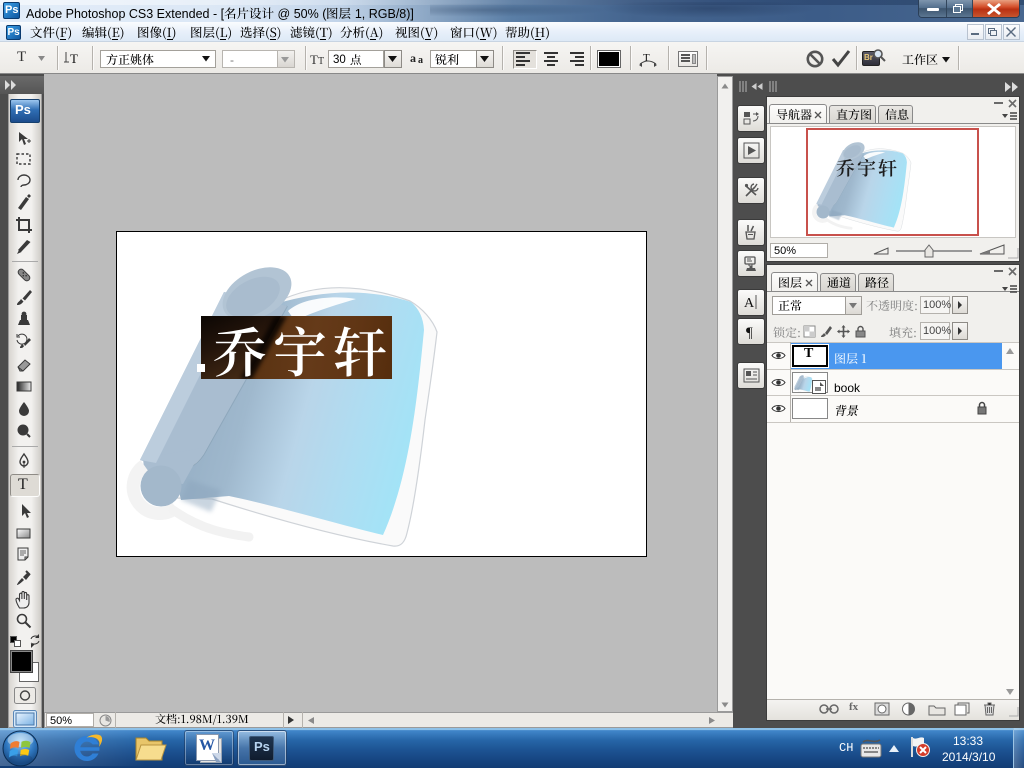 This screenshot has height=768, width=1024. I want to click on svg-text: A, so click(749, 303).